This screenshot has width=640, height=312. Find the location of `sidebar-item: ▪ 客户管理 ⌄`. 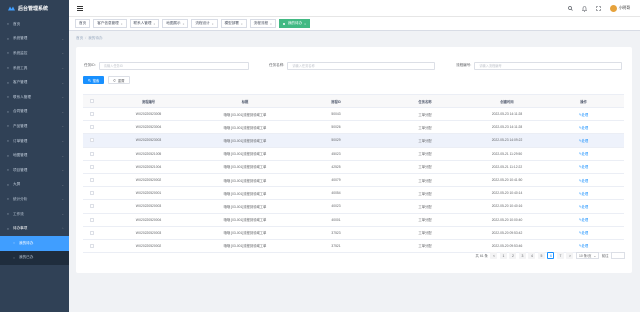

sidebar-item: ▪ 客户管理 ⌄ is located at coordinates (34, 82).